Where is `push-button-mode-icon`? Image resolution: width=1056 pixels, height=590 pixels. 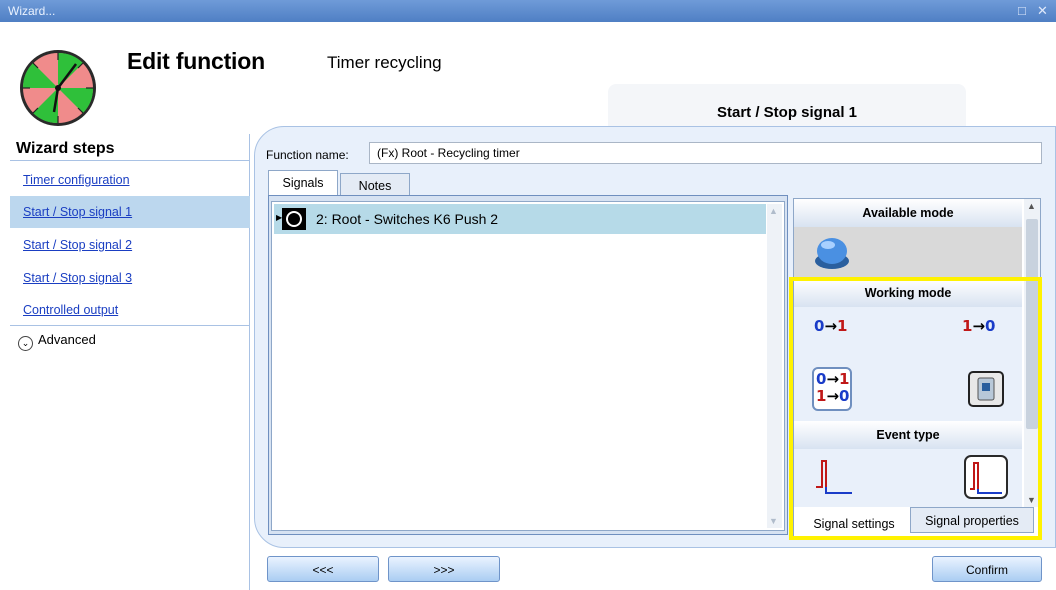 push-button-mode-icon is located at coordinates (832, 253).